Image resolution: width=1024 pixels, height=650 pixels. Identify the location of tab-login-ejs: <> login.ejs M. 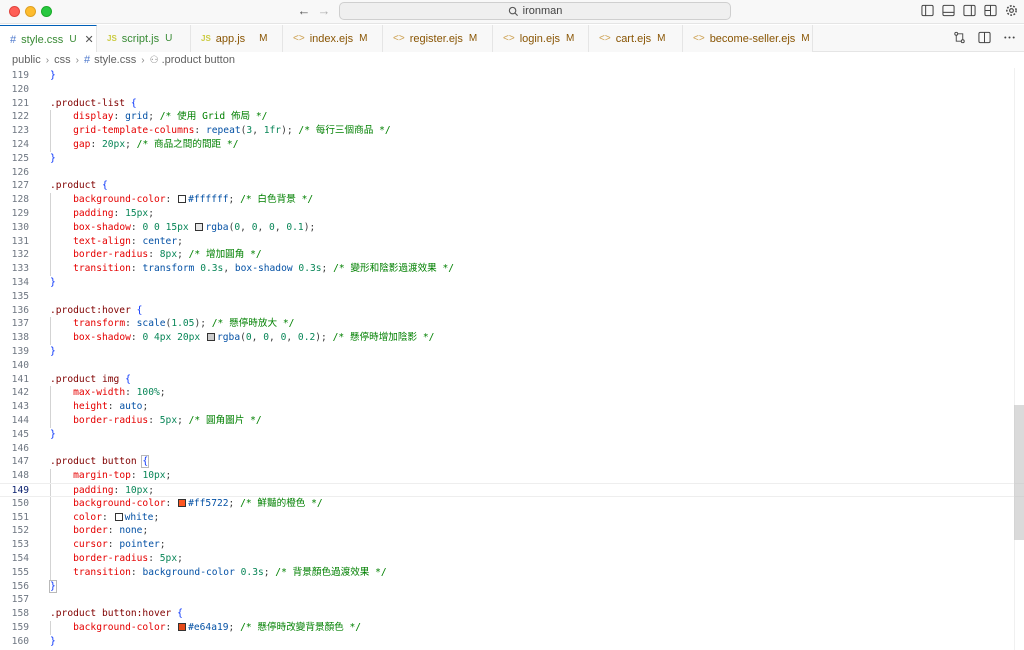
(541, 38).